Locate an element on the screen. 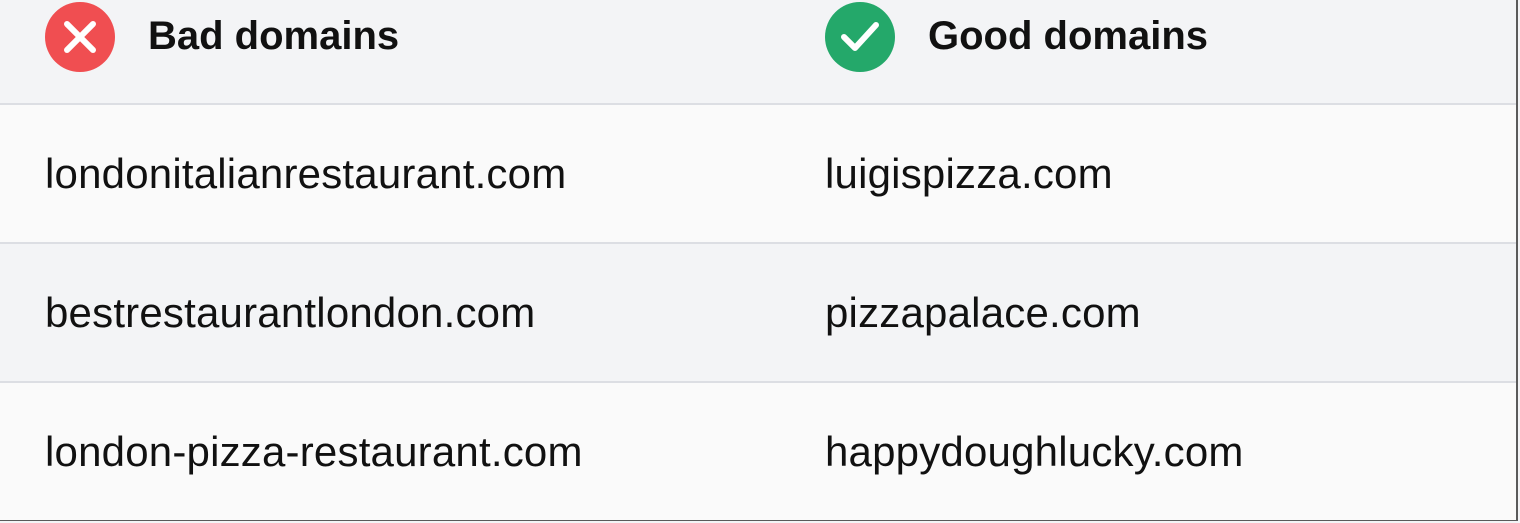 This screenshot has width=1520, height=523. bad-domains-header: Bad domains is located at coordinates (222, 51).